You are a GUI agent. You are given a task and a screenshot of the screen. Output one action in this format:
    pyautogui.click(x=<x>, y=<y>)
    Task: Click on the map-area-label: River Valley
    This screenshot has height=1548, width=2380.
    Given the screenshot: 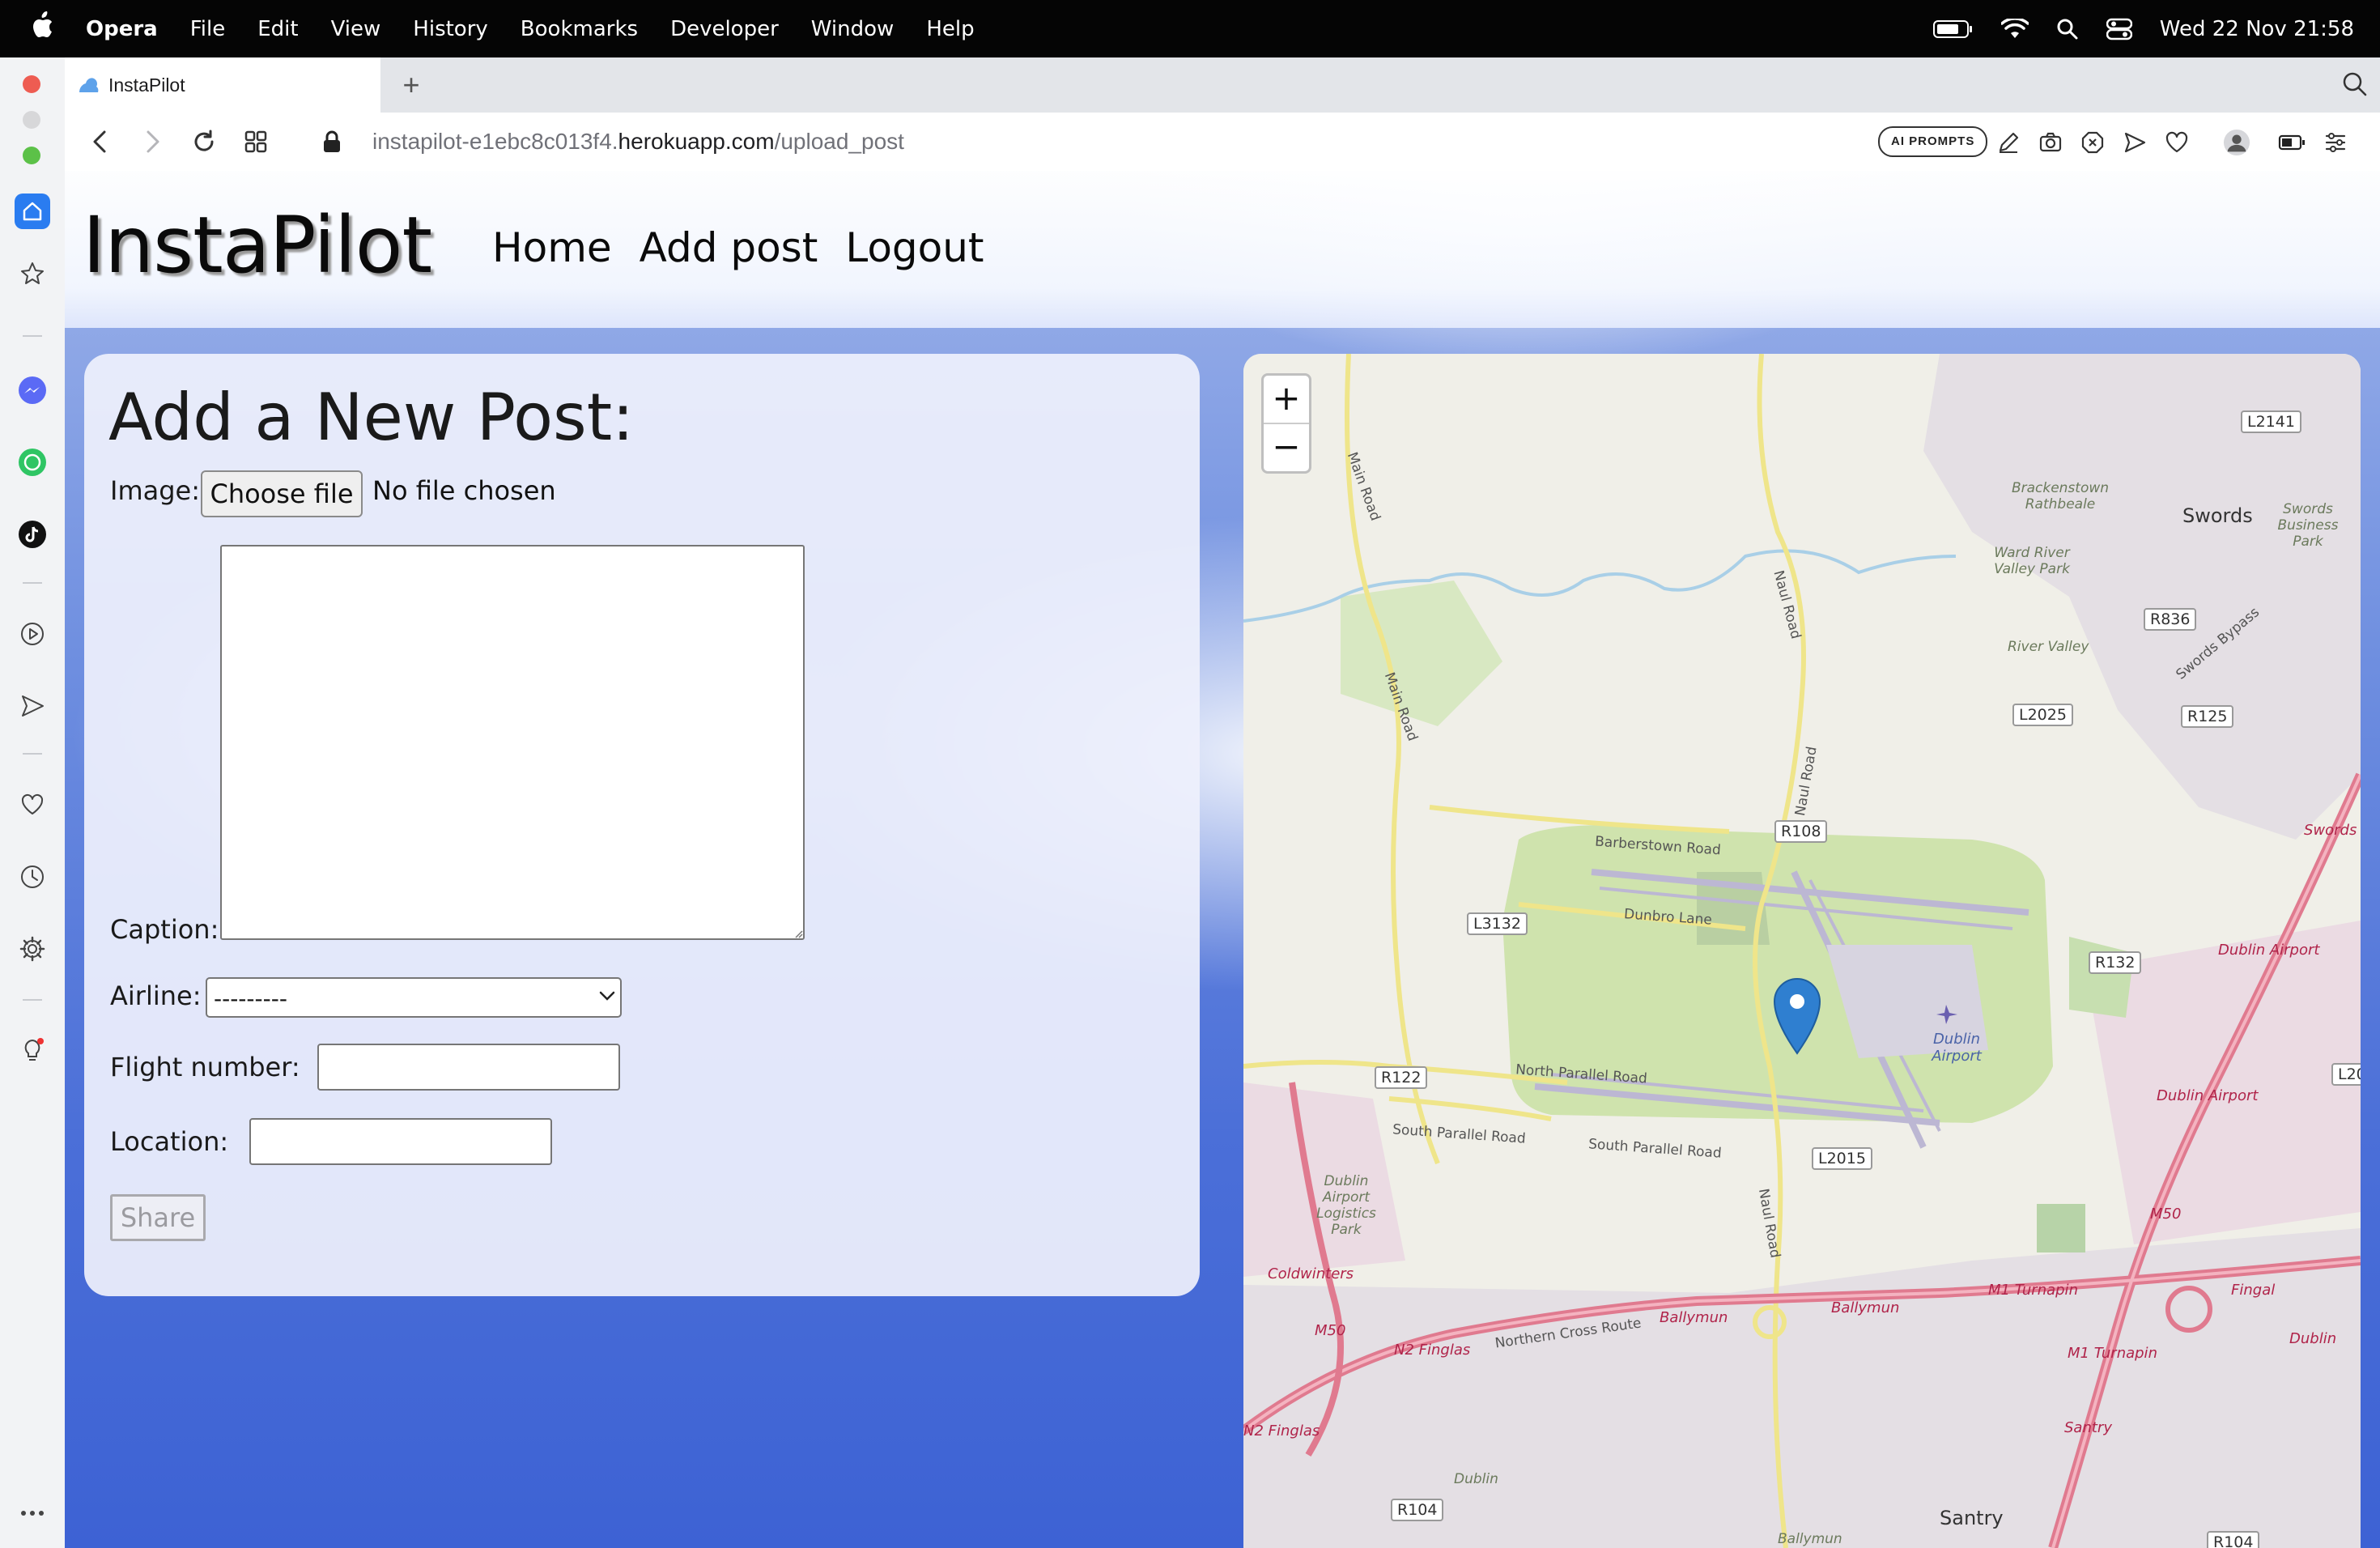 What is the action you would take?
    pyautogui.click(x=2048, y=647)
    